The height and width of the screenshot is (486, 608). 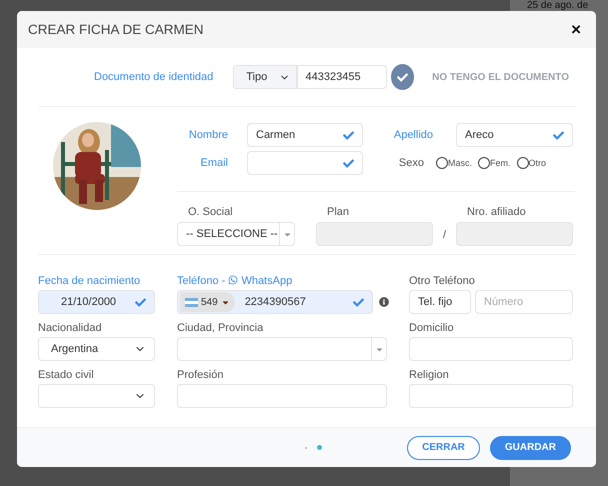 I want to click on flag-icon, so click(x=191, y=302).